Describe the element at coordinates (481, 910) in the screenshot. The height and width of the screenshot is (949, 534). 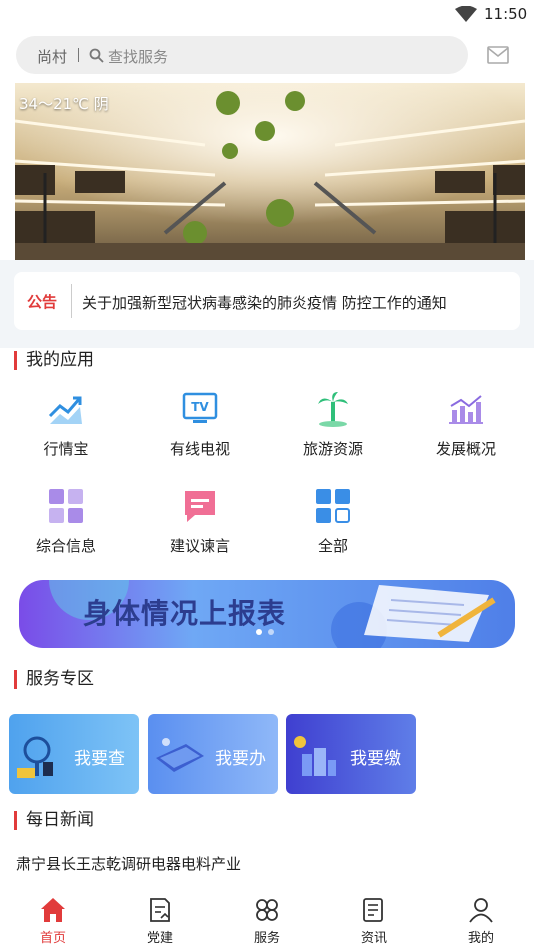
I see `user-icon` at that location.